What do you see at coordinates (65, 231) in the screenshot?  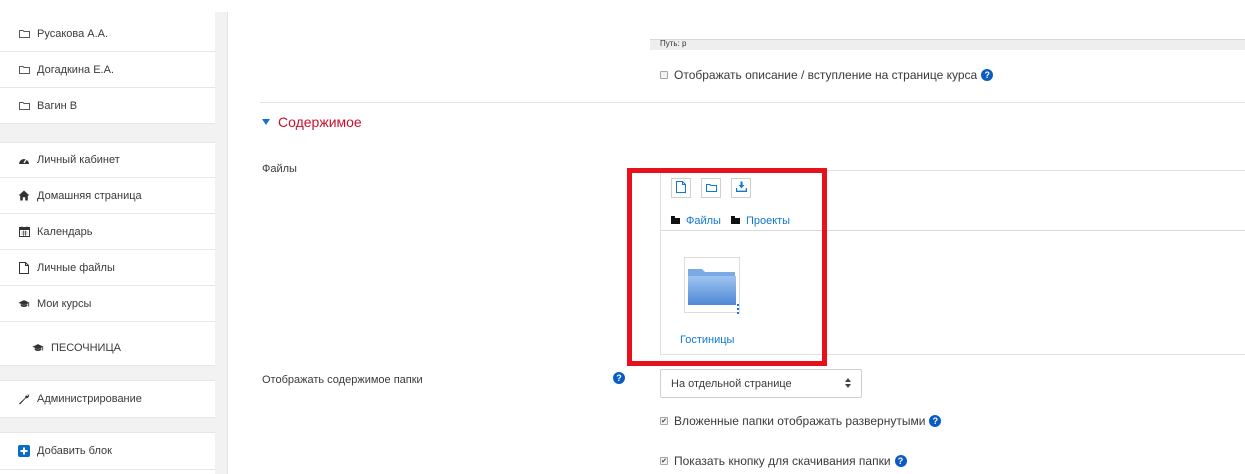 I see `sidebar-item-label: Календарь` at bounding box center [65, 231].